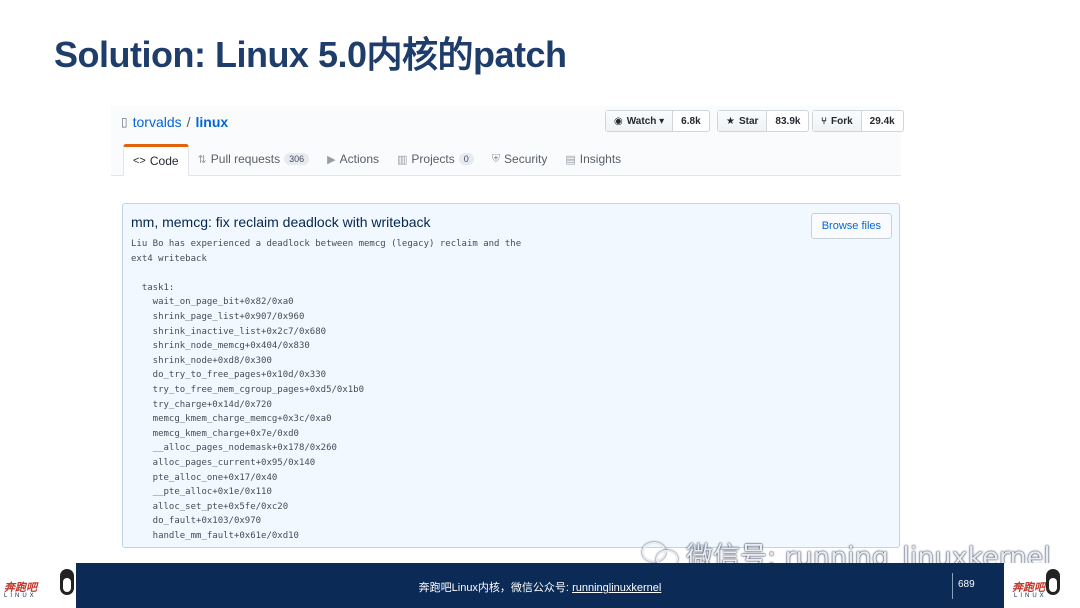 The width and height of the screenshot is (1080, 608). Describe the element at coordinates (124, 122) in the screenshot. I see `repo-icon: ▯` at that location.